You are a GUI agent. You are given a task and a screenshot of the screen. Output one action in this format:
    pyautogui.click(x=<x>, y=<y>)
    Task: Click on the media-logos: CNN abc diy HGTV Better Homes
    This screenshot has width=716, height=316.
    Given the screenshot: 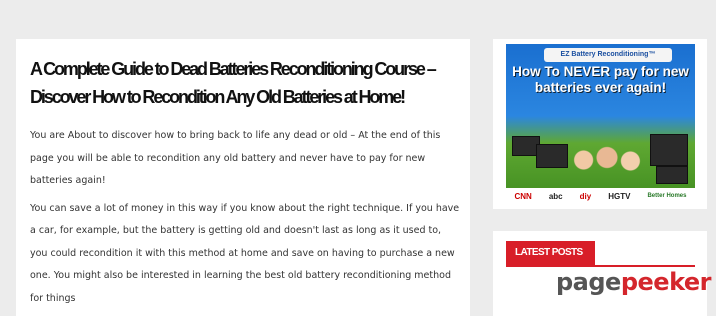 What is the action you would take?
    pyautogui.click(x=600, y=196)
    